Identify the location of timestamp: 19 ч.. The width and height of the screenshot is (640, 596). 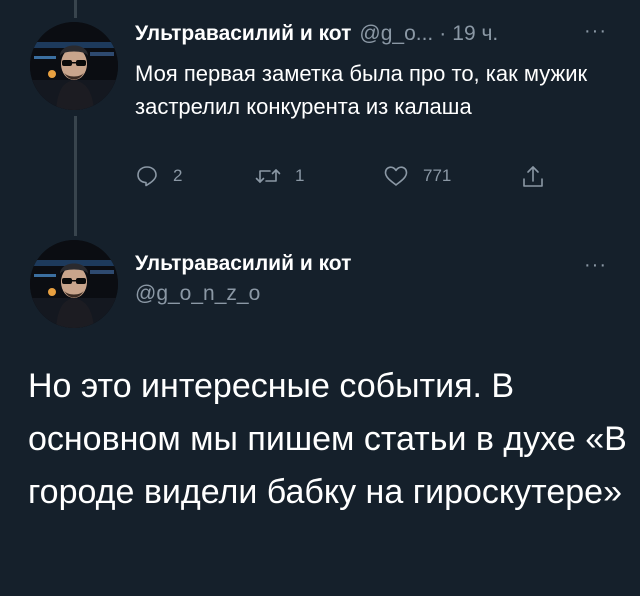
(475, 34).